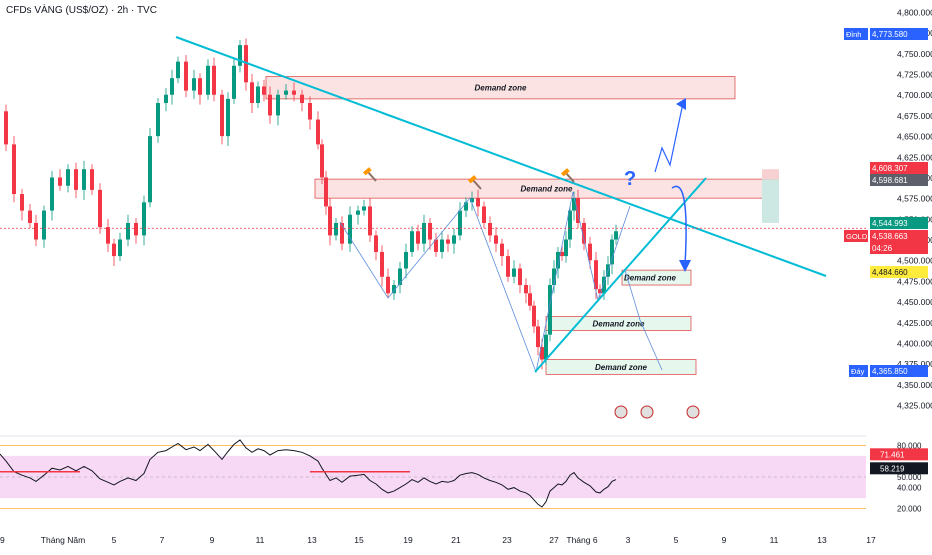 The height and width of the screenshot is (555, 932). What do you see at coordinates (162, 540) in the screenshot?
I see `time-tick-label: 7` at bounding box center [162, 540].